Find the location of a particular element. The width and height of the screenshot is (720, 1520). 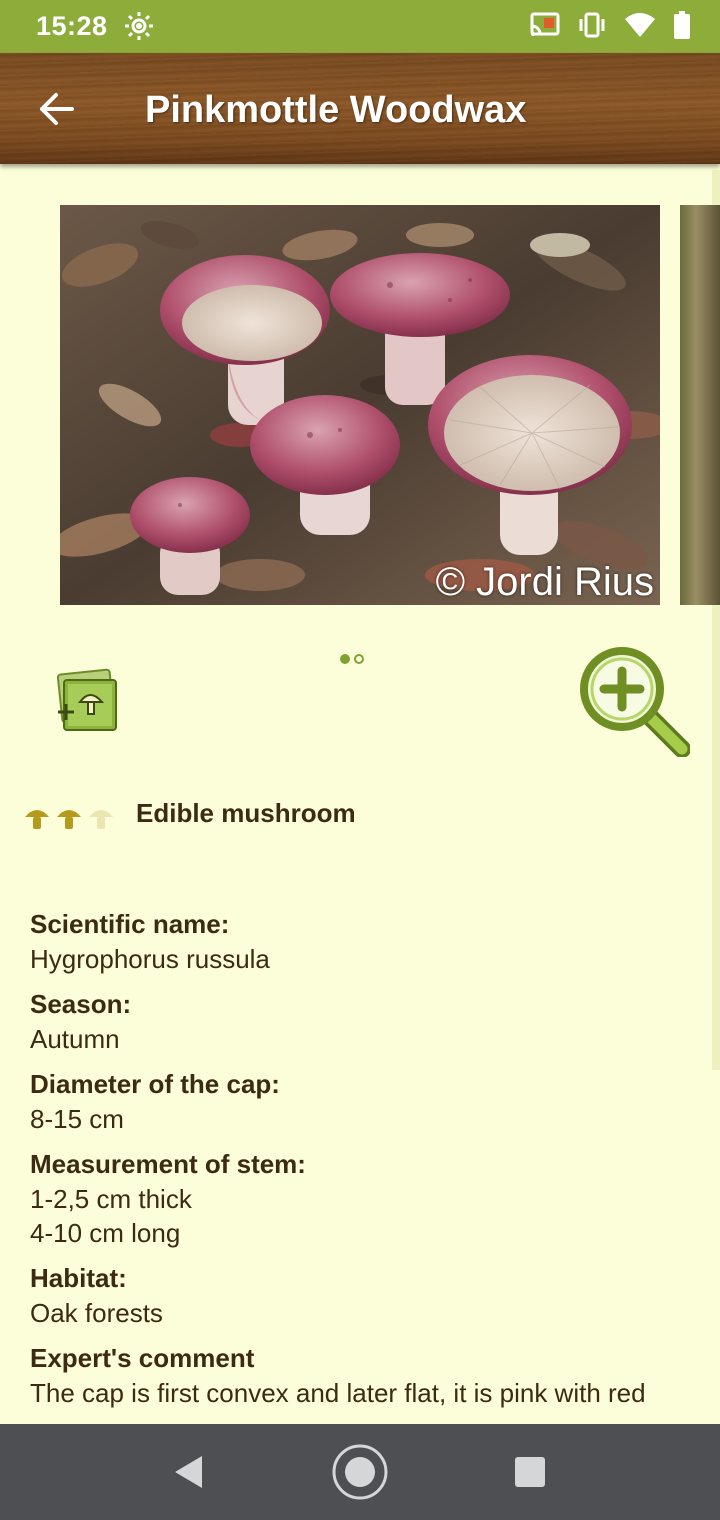

status-bar: 15:28 is located at coordinates (360, 26).